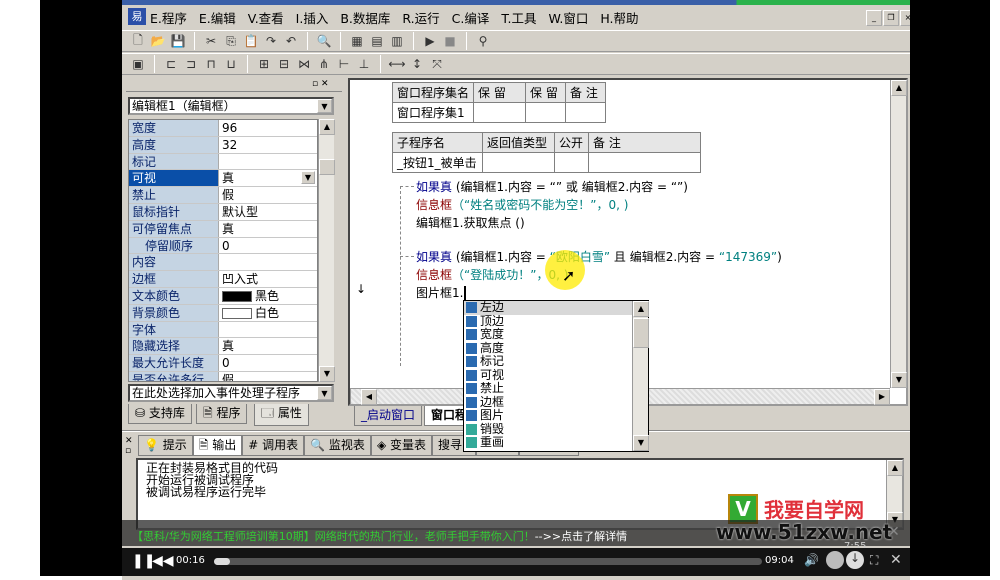 The image size is (1000, 580). I want to click on volume-icon: 🔊, so click(811, 560).